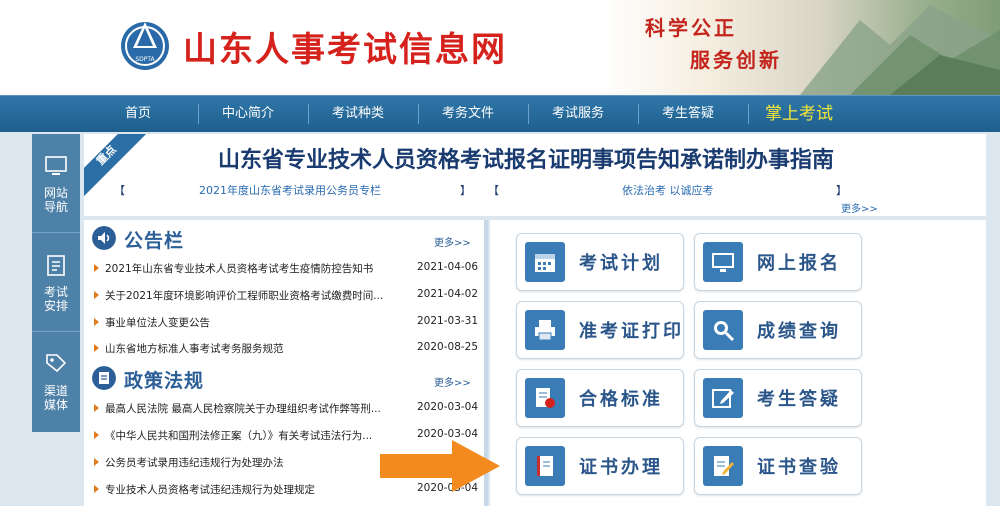 This screenshot has width=1000, height=506. What do you see at coordinates (55, 398) in the screenshot?
I see `sidebar-label: 渠道 媒体` at bounding box center [55, 398].